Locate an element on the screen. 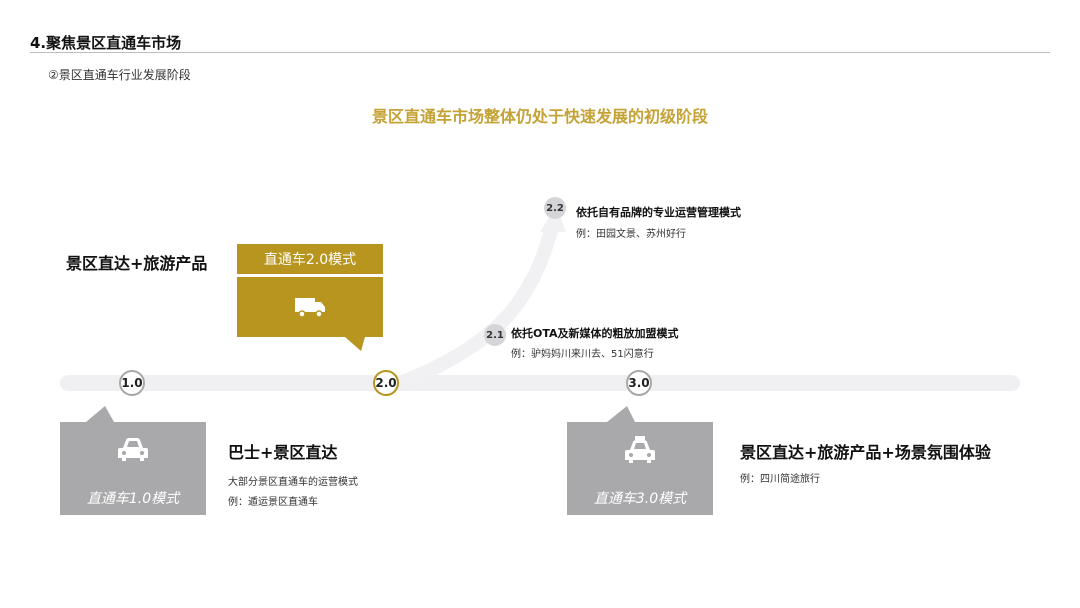  substage-2-2-example: 例：田园文景、苏州好行 is located at coordinates (631, 234).